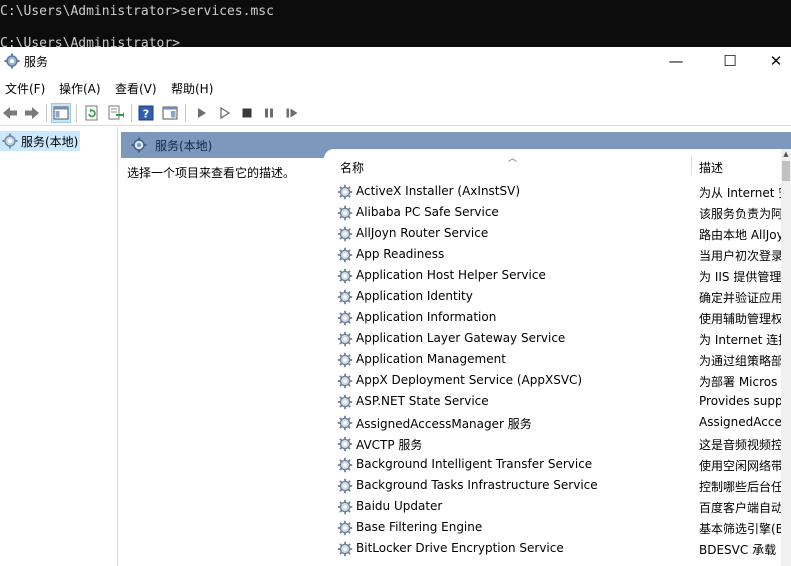 The height and width of the screenshot is (566, 791). I want to click on console-line-command: C:\Users\Administrator>services.msc, so click(137, 11).